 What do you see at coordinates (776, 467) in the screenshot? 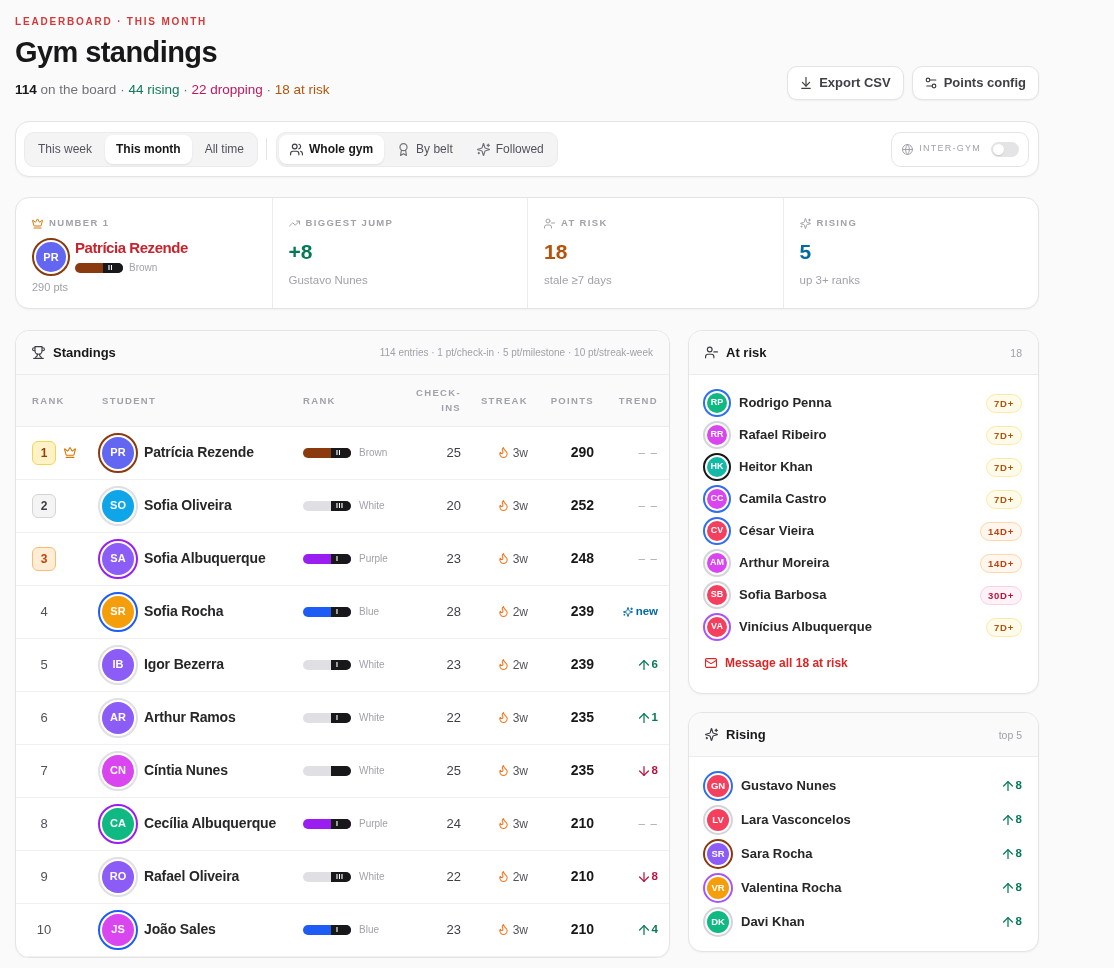
I see `student-name: Heitor Khan` at bounding box center [776, 467].